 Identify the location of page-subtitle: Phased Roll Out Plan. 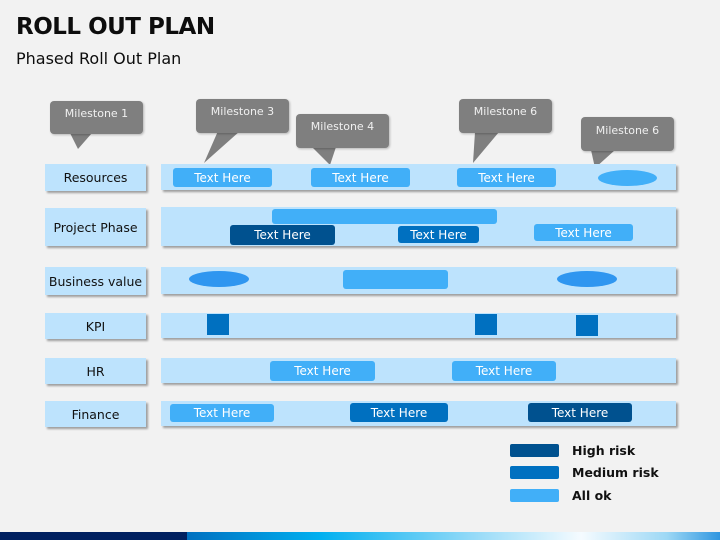
(99, 58).